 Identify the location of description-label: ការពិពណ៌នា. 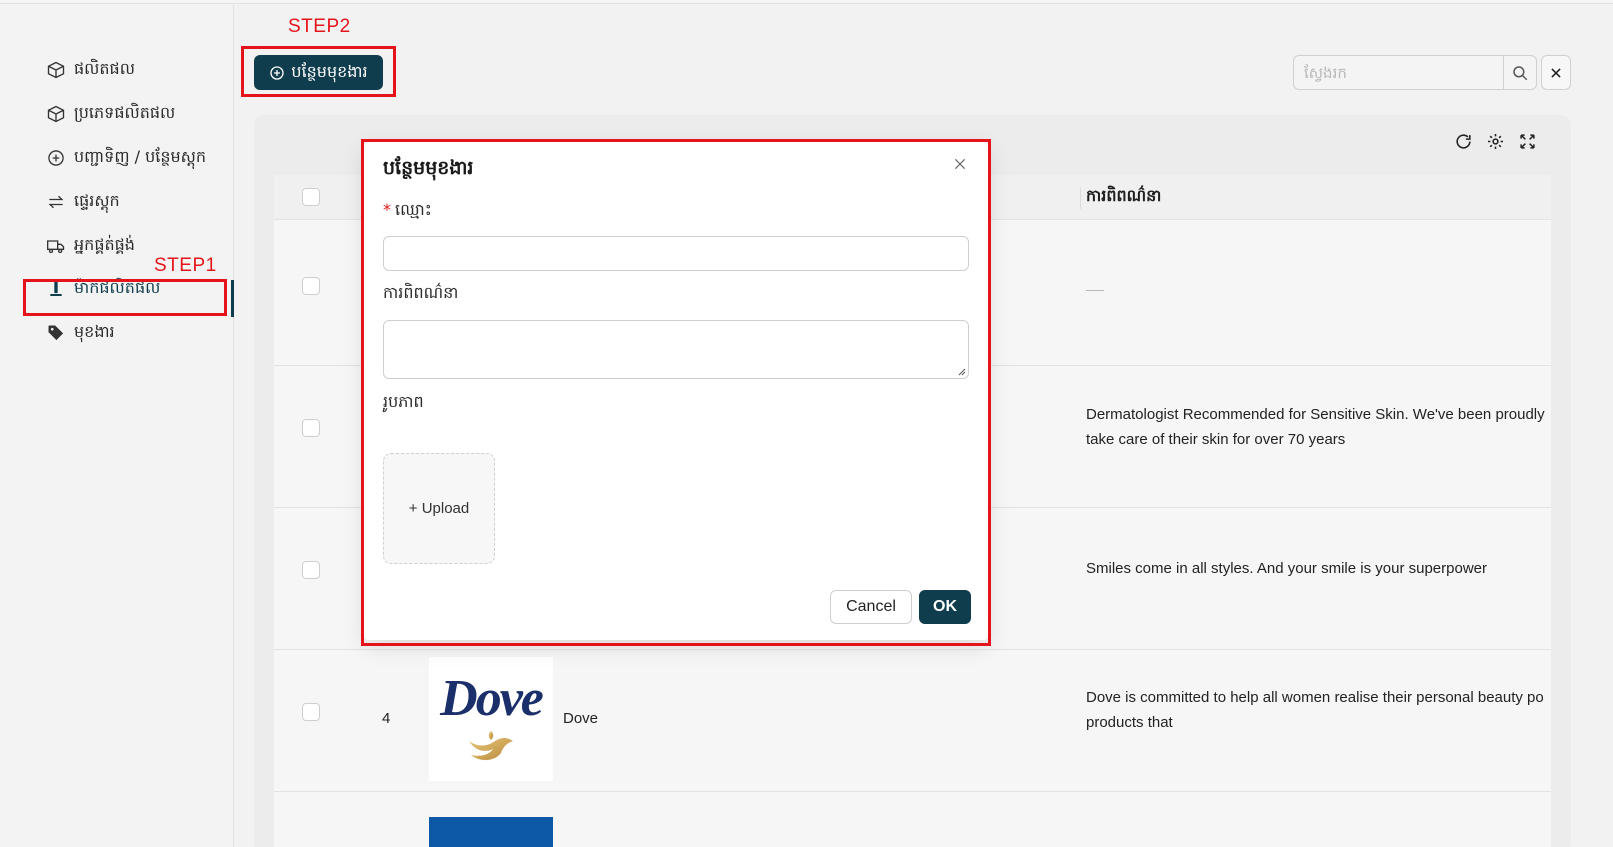
(421, 292).